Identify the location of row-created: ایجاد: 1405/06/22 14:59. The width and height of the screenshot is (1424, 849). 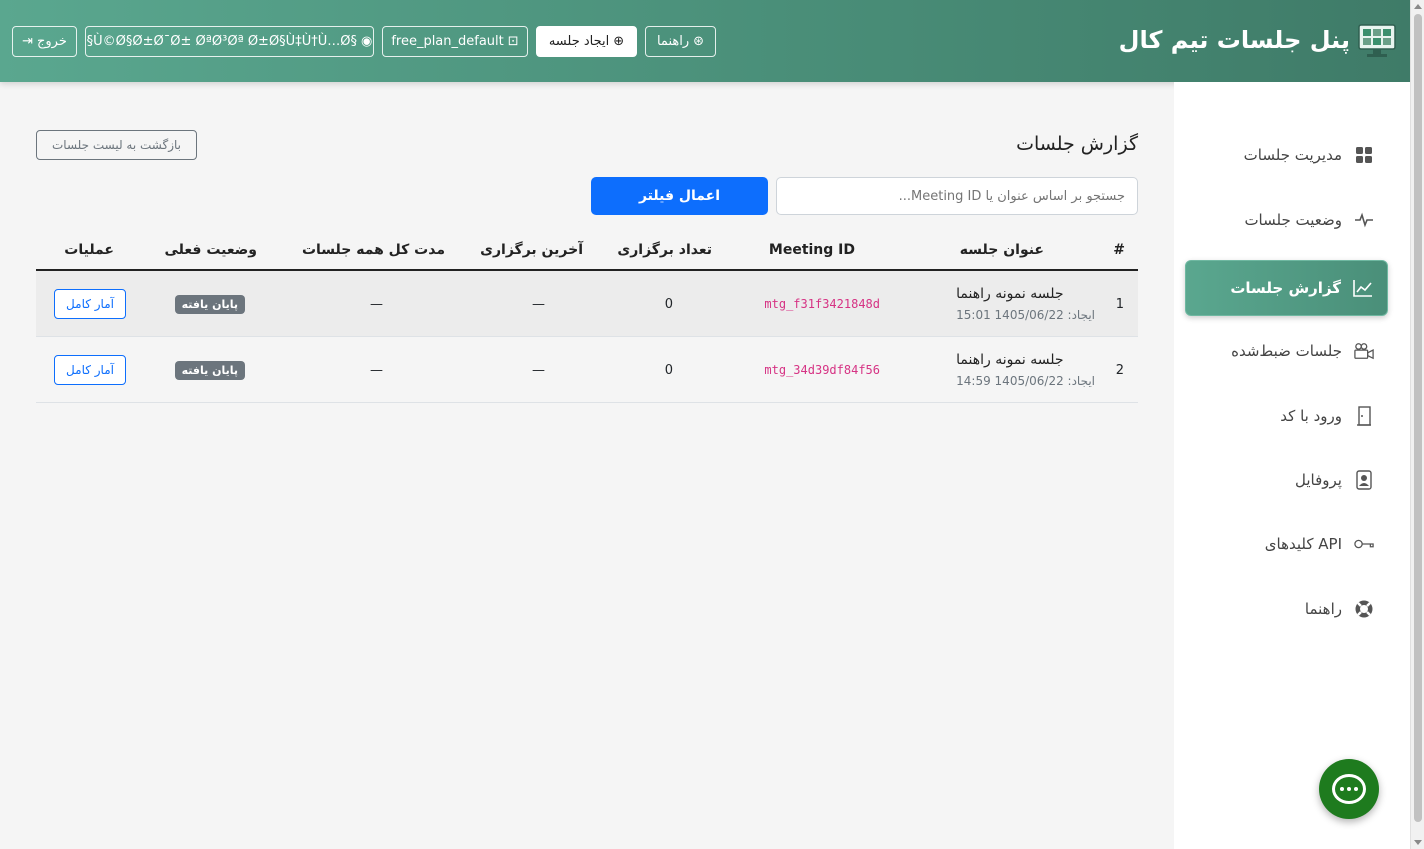
(1025, 381).